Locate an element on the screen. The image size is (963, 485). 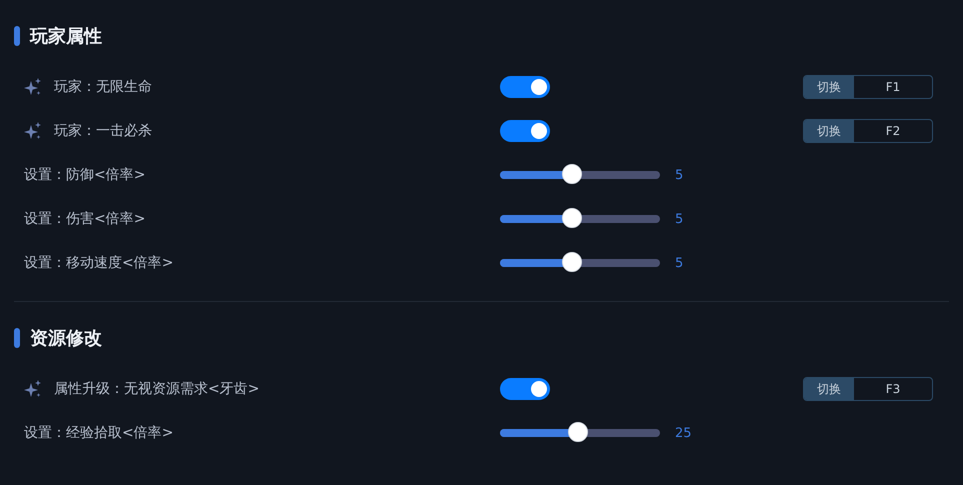
option-label: 设置：防御<倍率> is located at coordinates (85, 175).